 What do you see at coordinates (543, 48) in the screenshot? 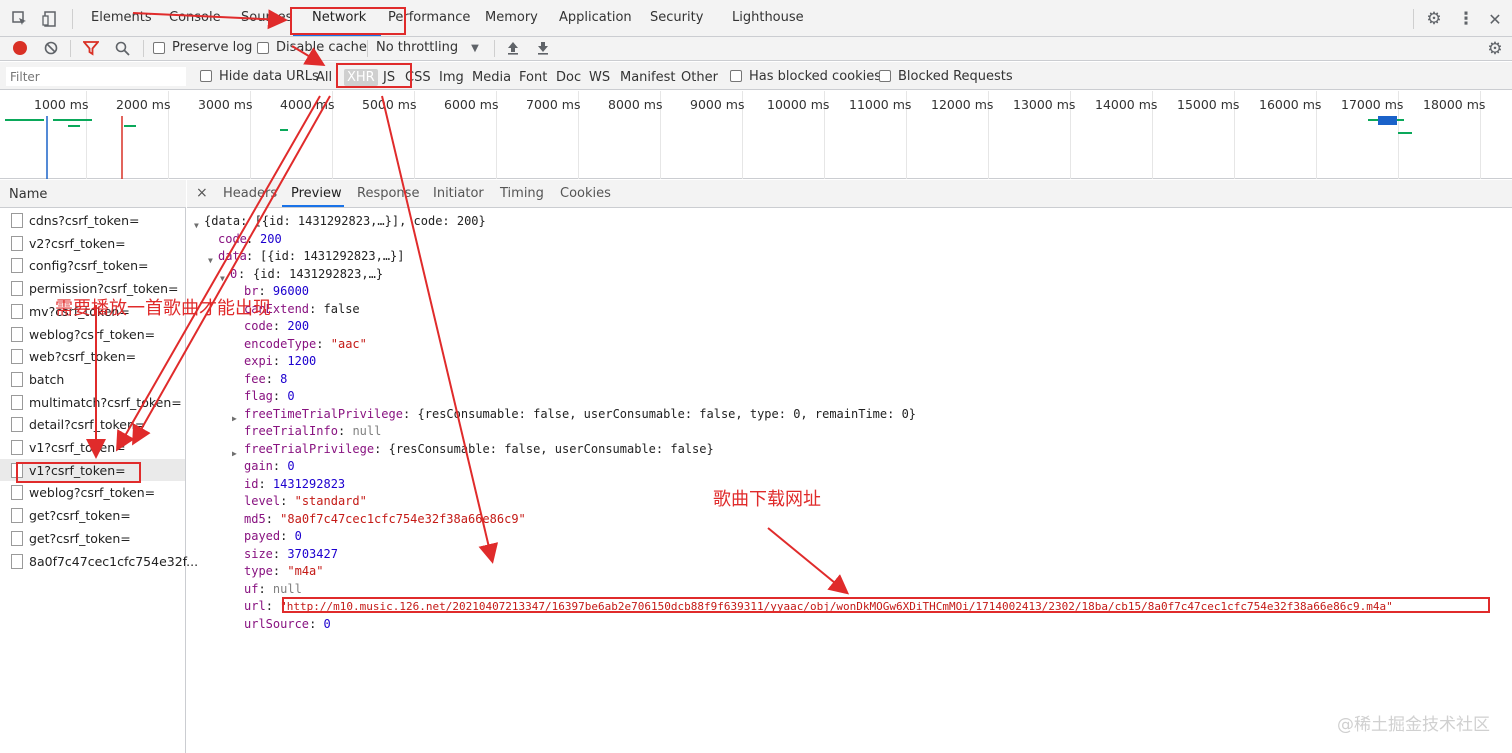
I see `export-har-icon` at bounding box center [543, 48].